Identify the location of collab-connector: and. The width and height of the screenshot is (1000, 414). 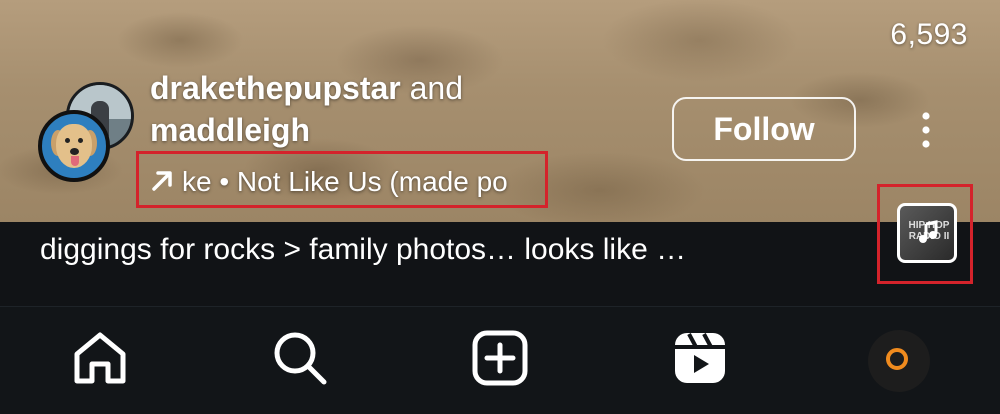
(436, 88).